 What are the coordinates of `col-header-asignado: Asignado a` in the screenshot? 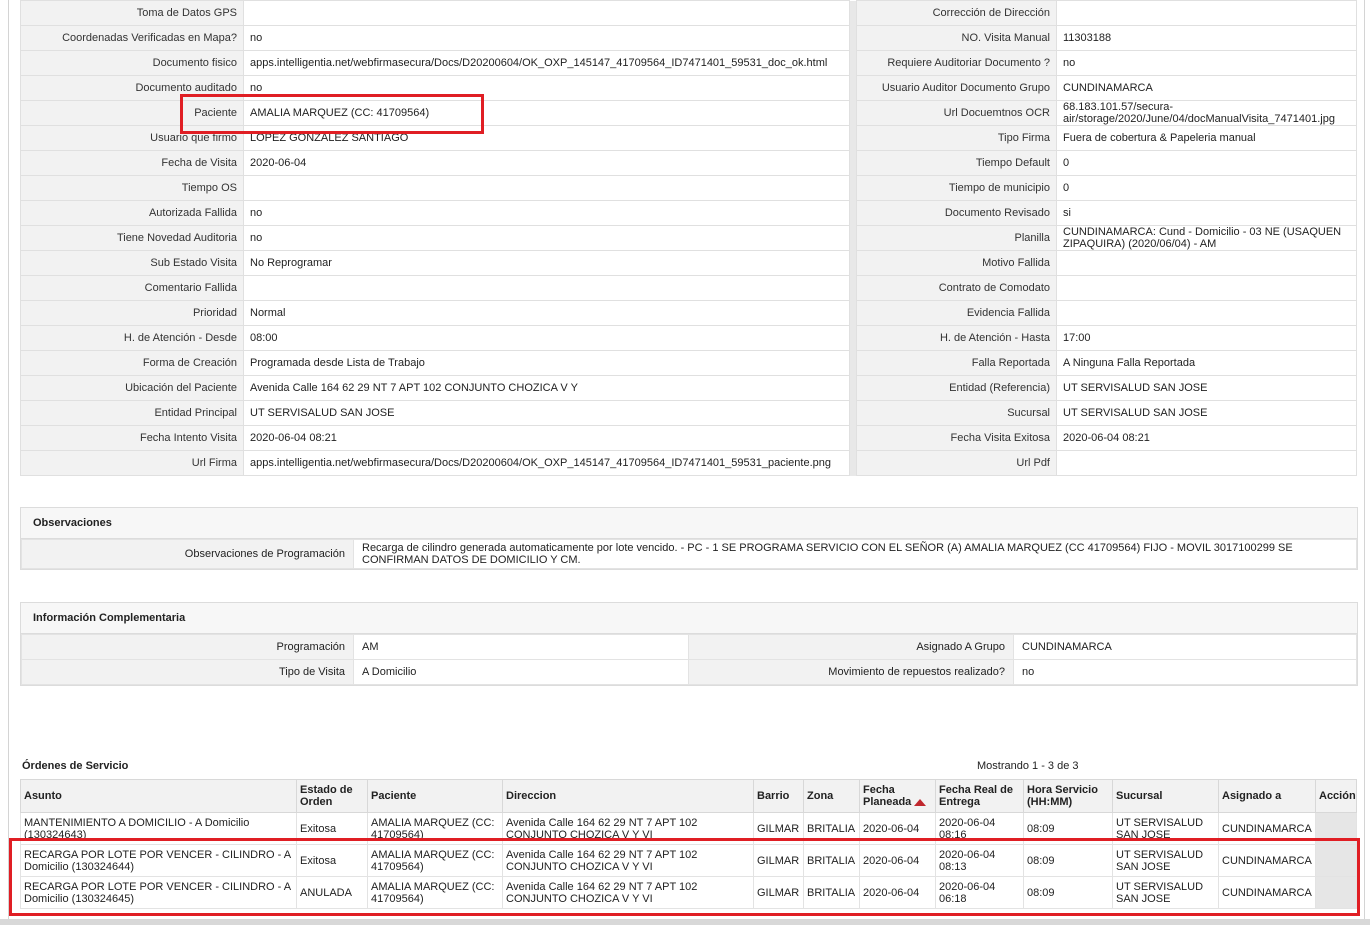 It's located at (1267, 796).